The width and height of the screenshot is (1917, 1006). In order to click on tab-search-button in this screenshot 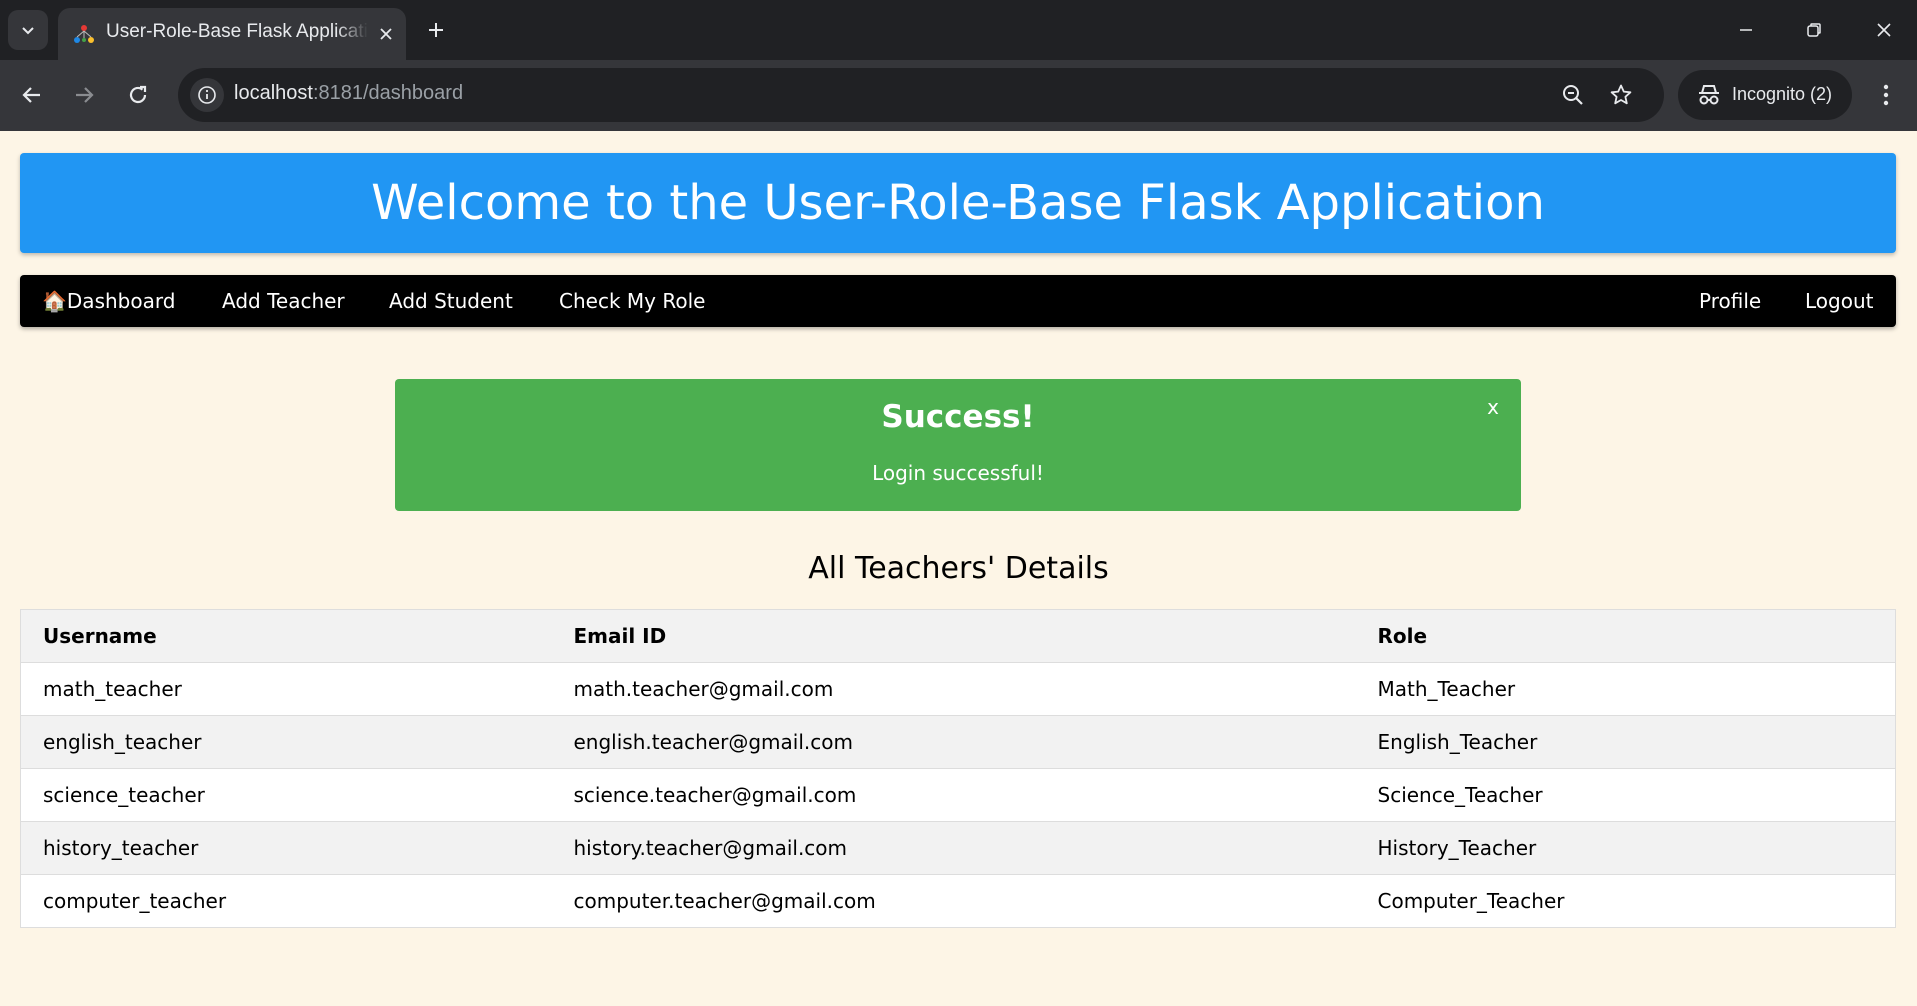, I will do `click(28, 30)`.